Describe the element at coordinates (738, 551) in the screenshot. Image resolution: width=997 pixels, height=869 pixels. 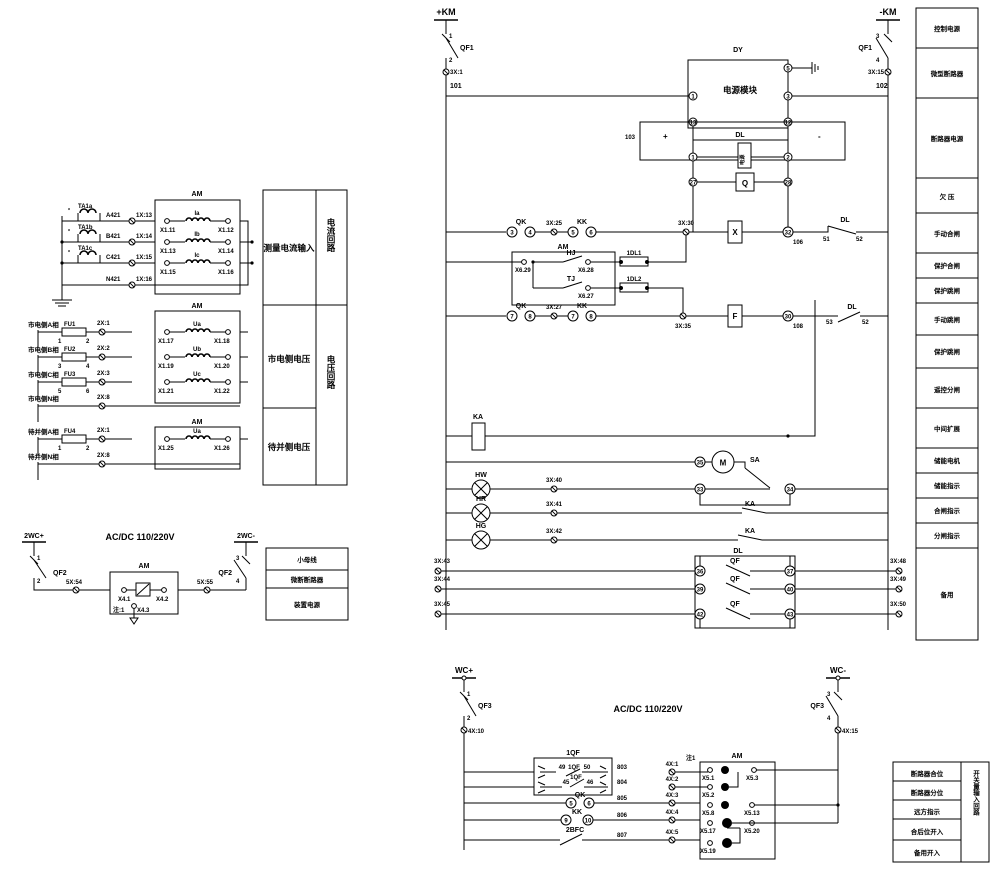
I see `dl-bottom-label: DL` at that location.